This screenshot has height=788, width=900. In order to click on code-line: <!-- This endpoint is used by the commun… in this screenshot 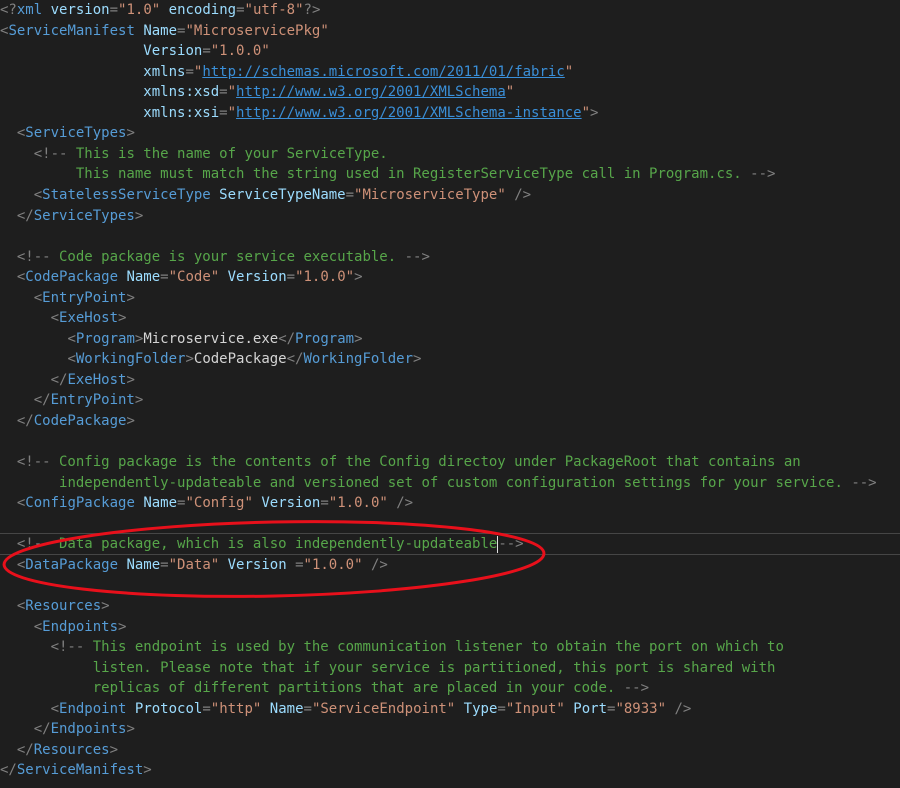, I will do `click(392, 647)`.